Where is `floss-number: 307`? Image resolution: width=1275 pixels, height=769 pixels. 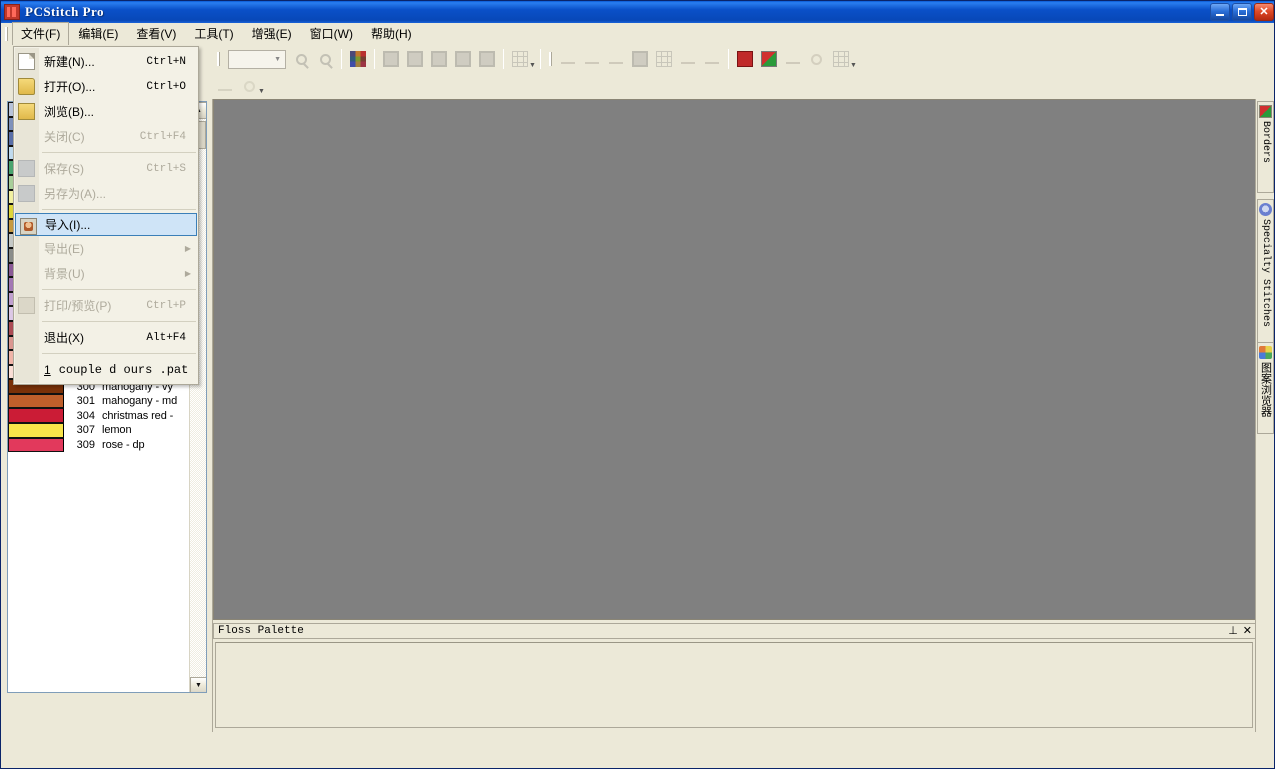
floss-number: 307 is located at coordinates (85, 430).